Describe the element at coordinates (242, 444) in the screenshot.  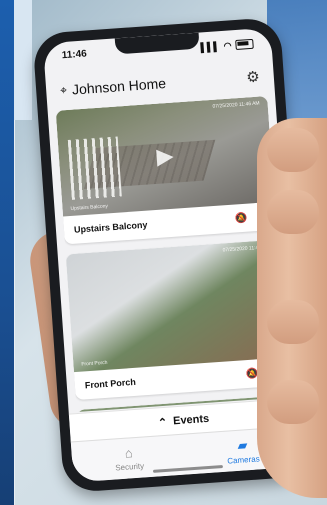
I see `camera-icon: ▰` at that location.